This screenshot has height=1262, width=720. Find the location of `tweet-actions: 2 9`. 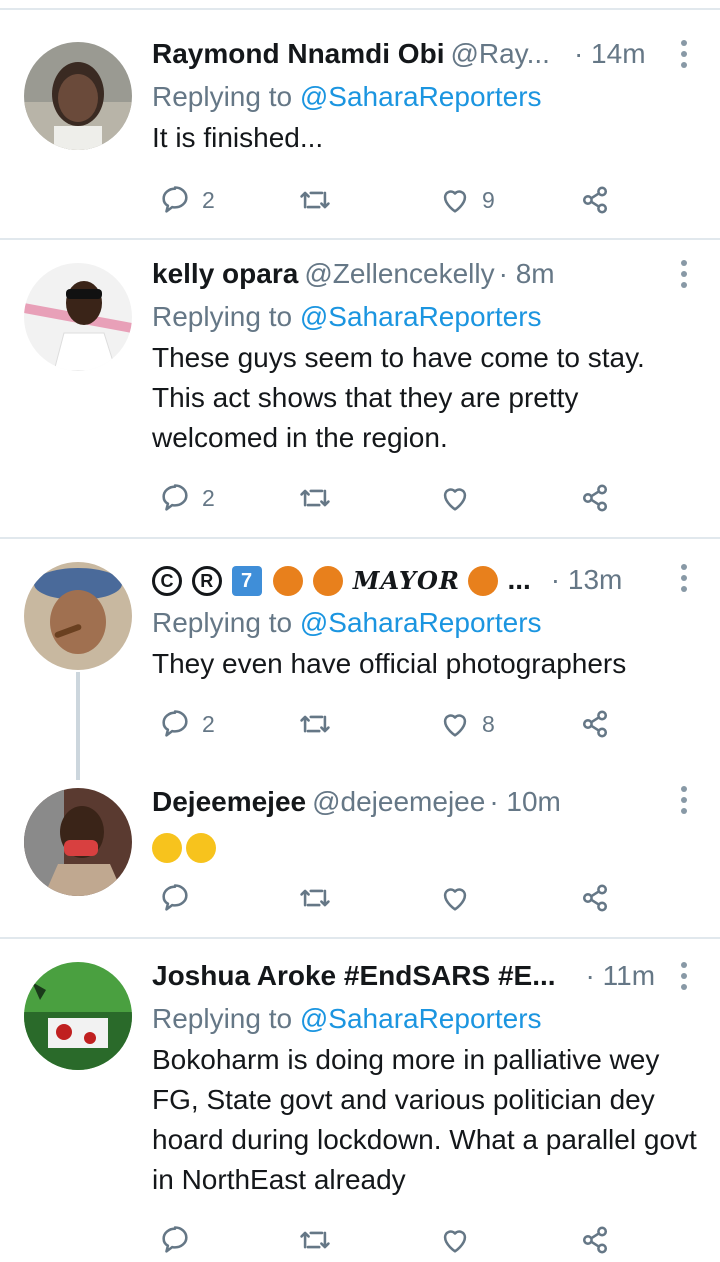

tweet-actions: 2 9 is located at coordinates (387, 200).